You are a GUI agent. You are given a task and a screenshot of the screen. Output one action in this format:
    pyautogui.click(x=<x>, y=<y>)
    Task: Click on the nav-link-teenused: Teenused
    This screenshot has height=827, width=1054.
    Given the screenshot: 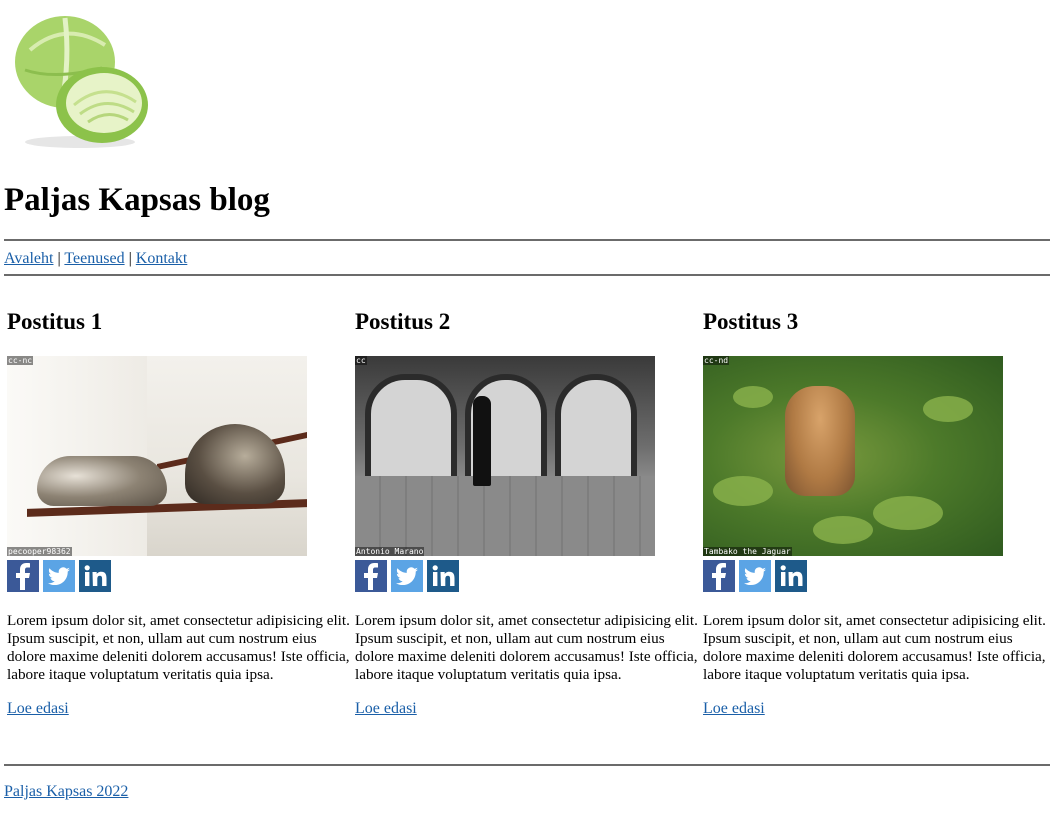 What is the action you would take?
    pyautogui.click(x=94, y=258)
    